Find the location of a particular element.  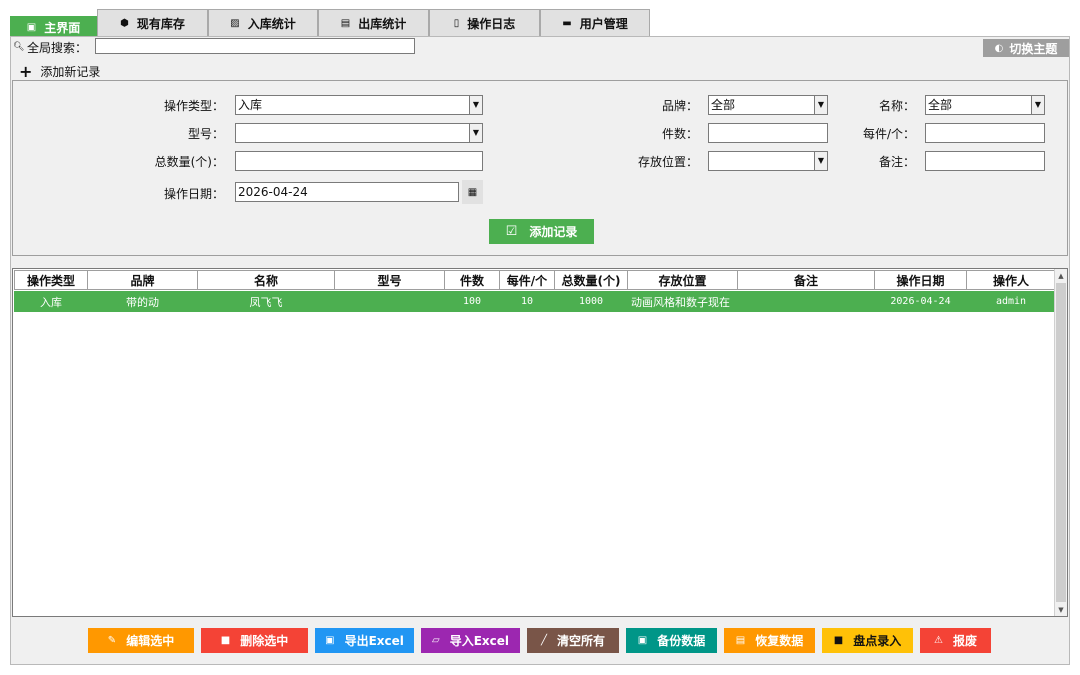

chart-icon: ▨ is located at coordinates (235, 23).